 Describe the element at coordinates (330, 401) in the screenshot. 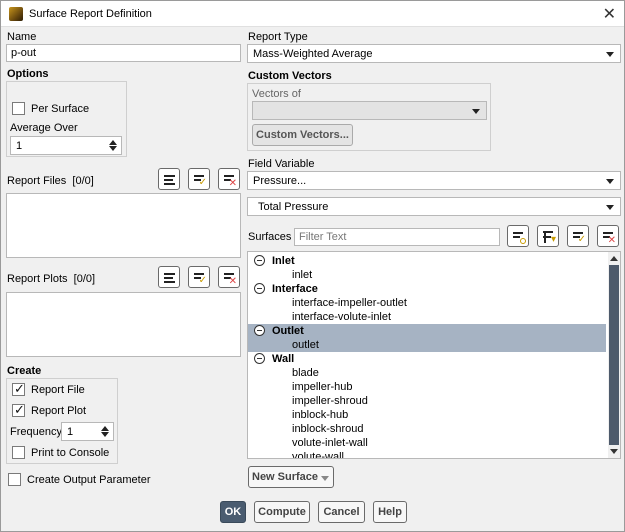

I see `tree-item-label: impeller-shroud` at that location.